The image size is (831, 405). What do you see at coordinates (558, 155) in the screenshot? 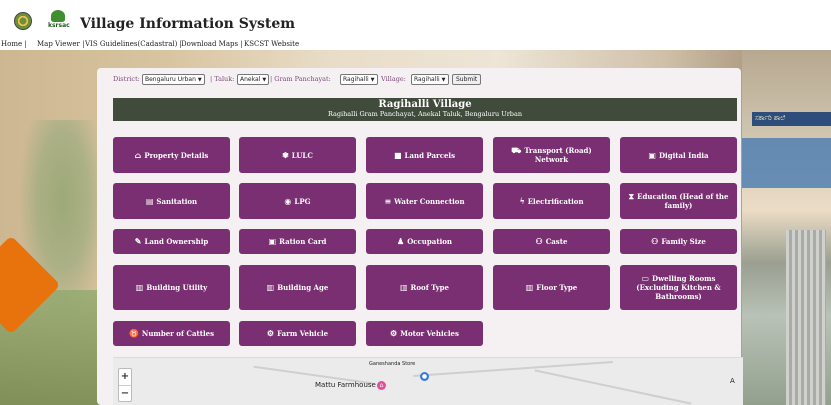
I see `tile-label: Transport (Road) Network` at bounding box center [558, 155].